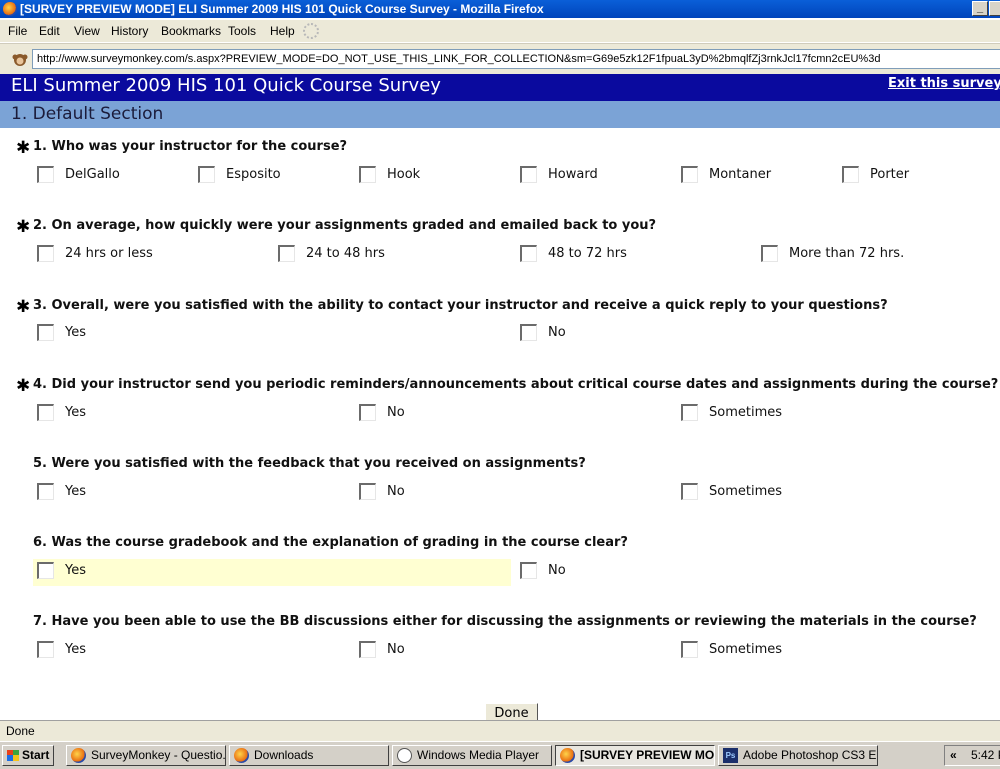 This screenshot has width=1000, height=769. Describe the element at coordinates (108, 175) in the screenshot. I see `q1-option-delgallo: DelGallo` at that location.